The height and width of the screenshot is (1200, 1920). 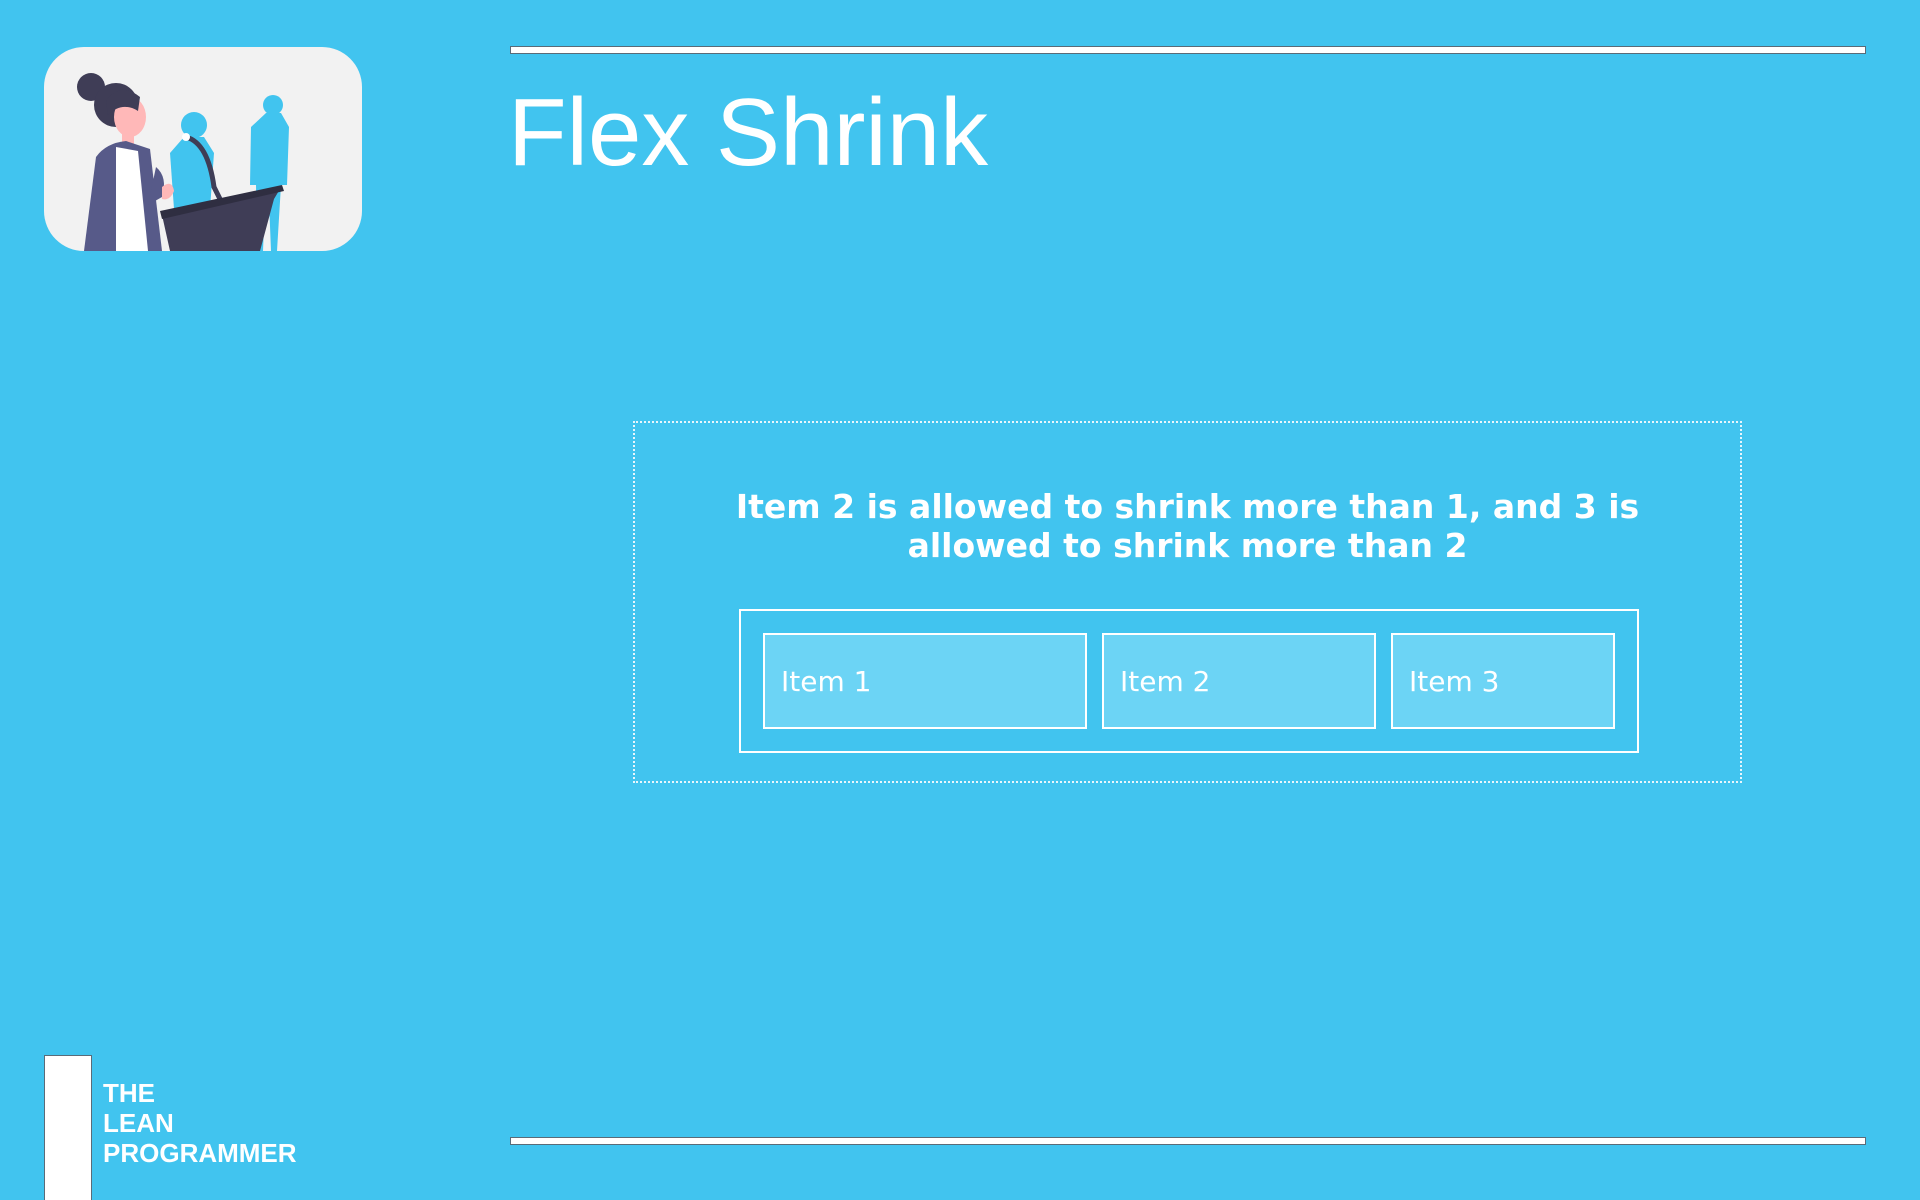 I want to click on presenter-illustration-graphic, so click(x=183, y=162).